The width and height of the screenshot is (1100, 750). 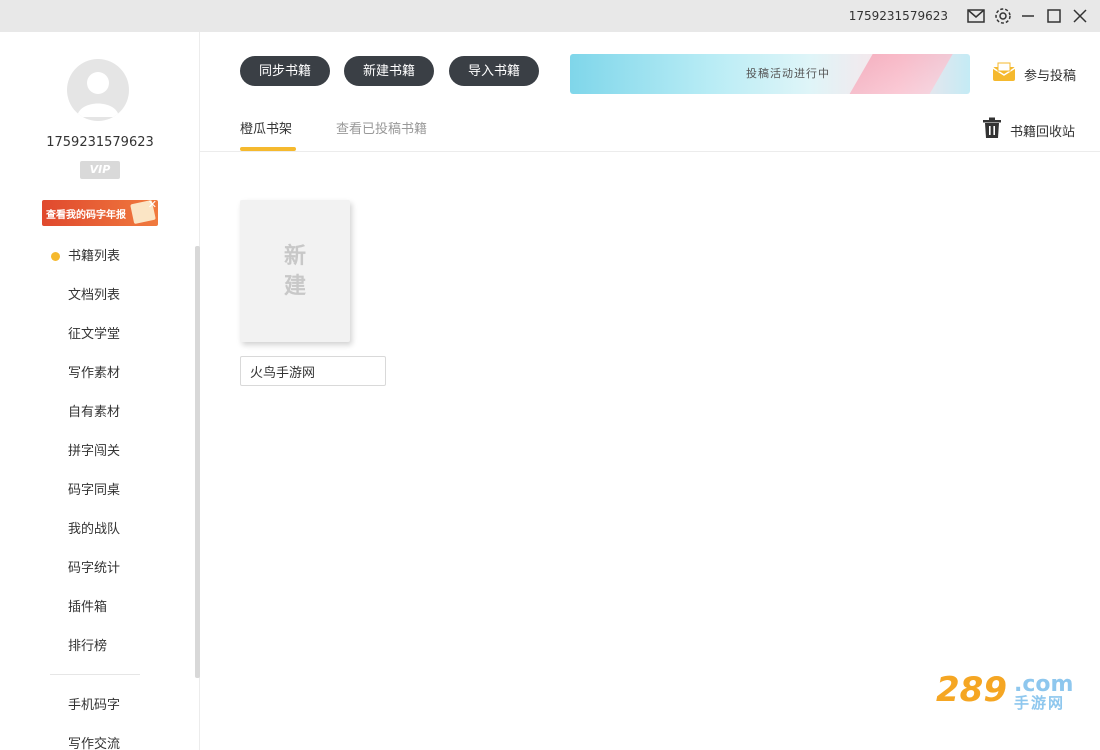 I want to click on tab-submitted-books: 查看已投稿书籍, so click(x=381, y=127).